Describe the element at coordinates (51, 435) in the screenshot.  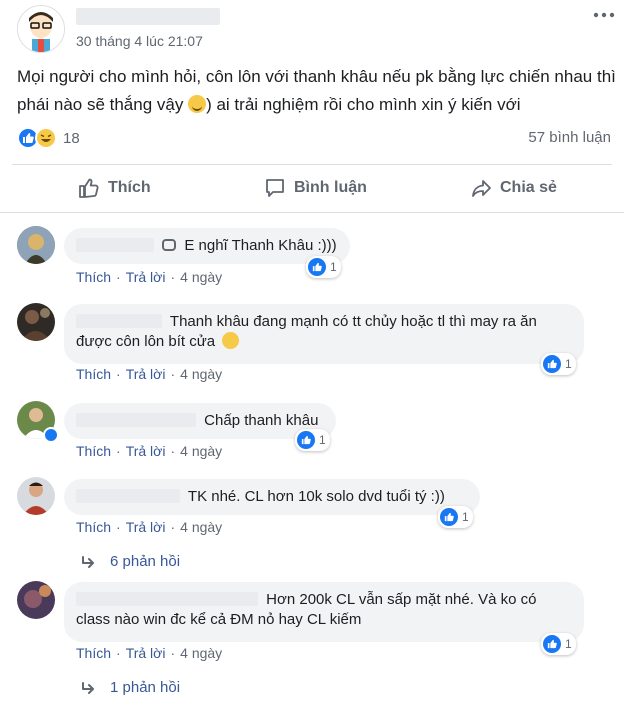
I see `verified-badge-icon` at that location.